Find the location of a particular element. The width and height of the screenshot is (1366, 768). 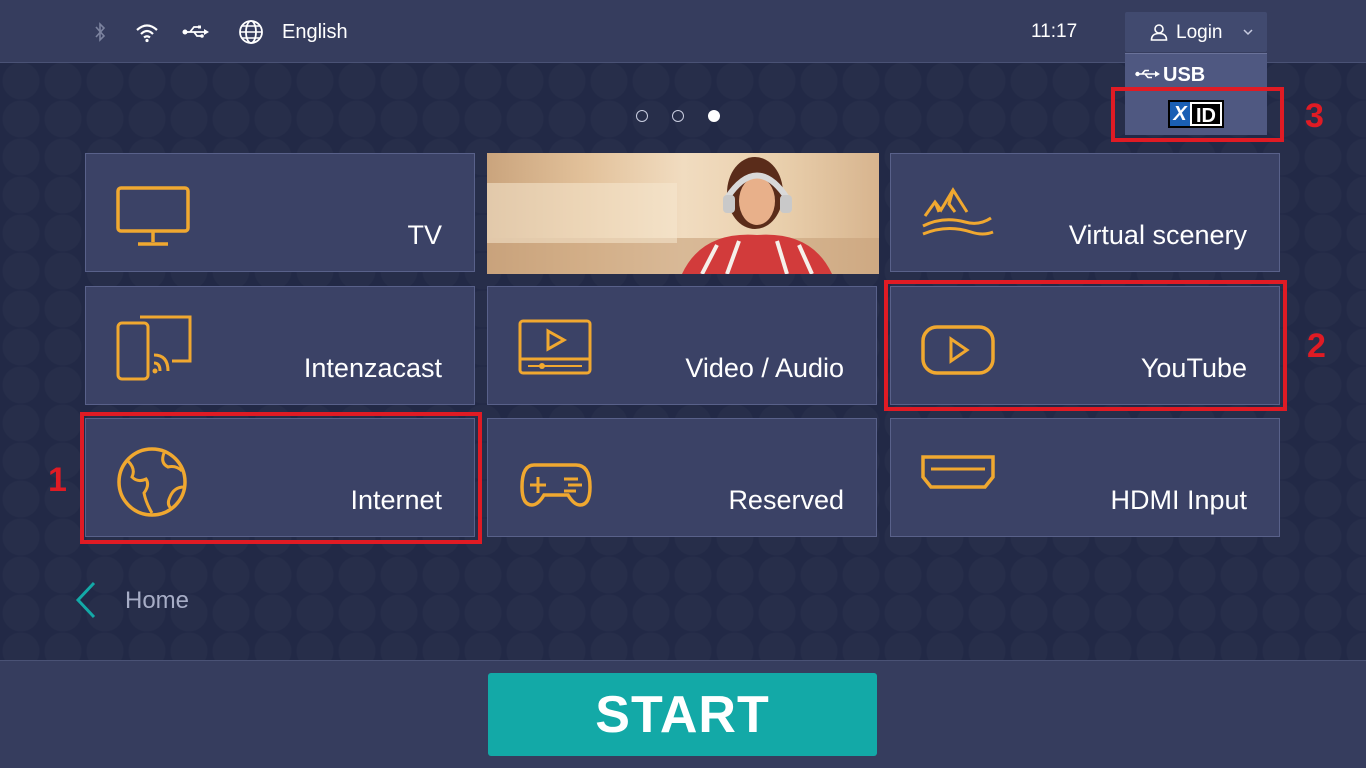

back-chevron-icon is located at coordinates (85, 600).